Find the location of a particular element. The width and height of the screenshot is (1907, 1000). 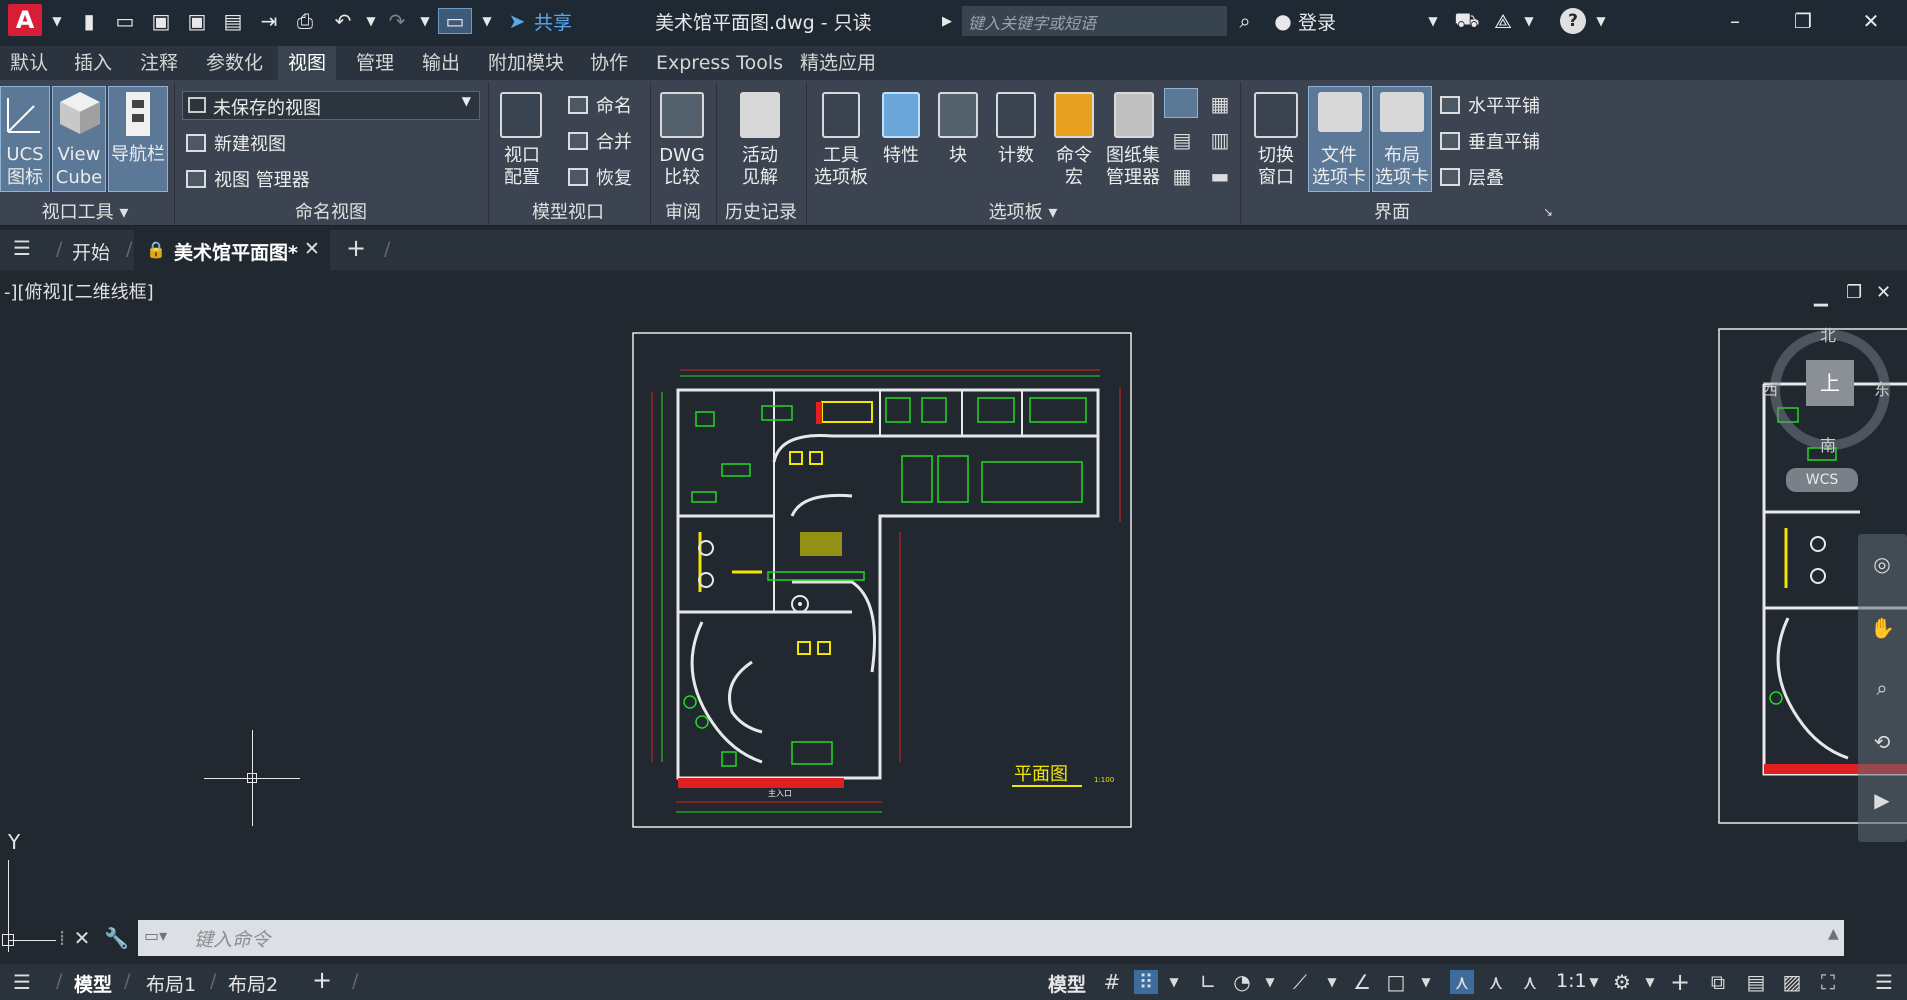

scale-dropdown-icon: ▼ is located at coordinates (1594, 982).